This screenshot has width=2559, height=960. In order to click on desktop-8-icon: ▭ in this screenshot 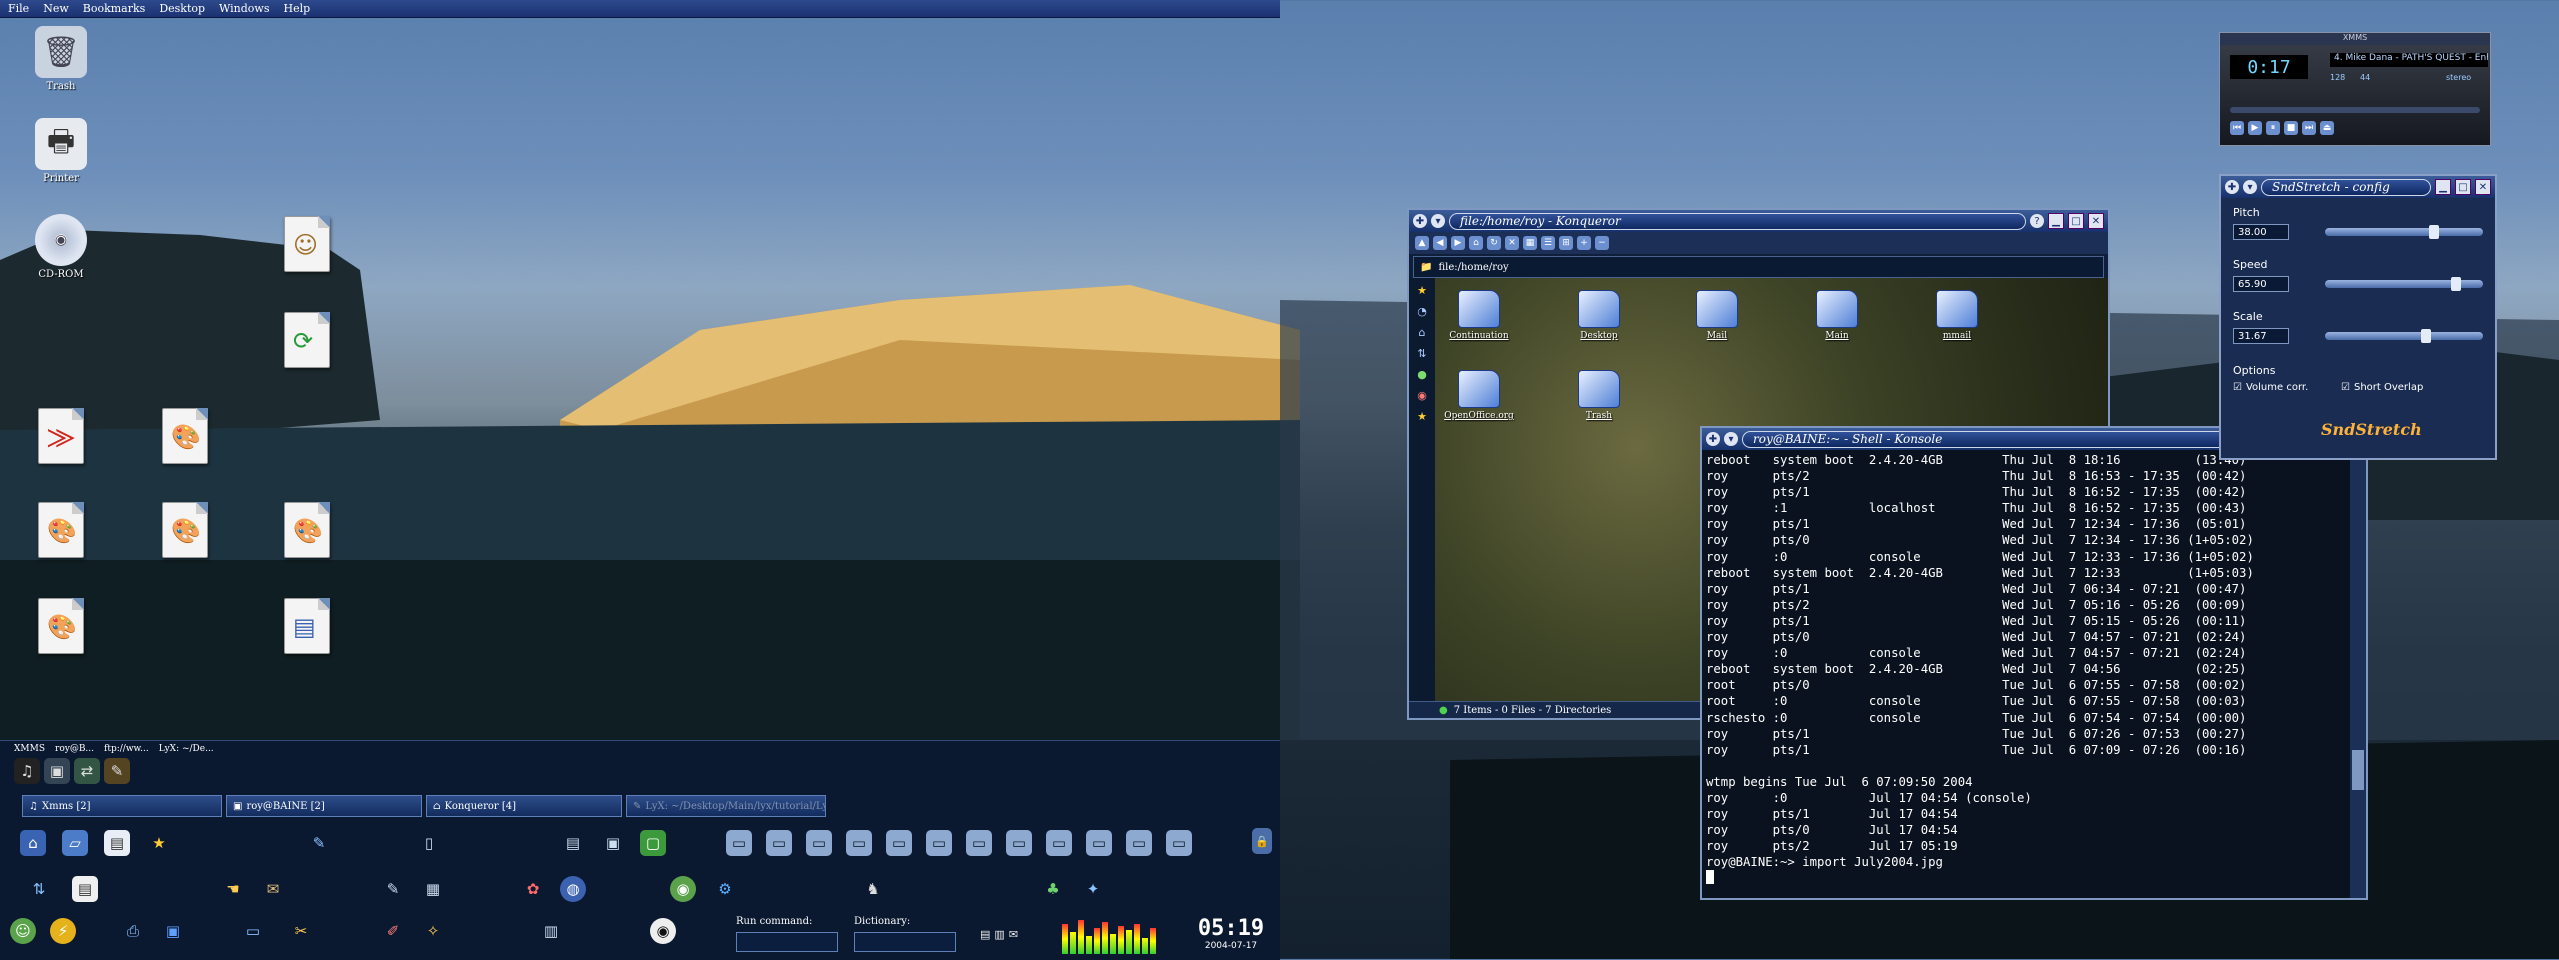, I will do `click(1019, 843)`.